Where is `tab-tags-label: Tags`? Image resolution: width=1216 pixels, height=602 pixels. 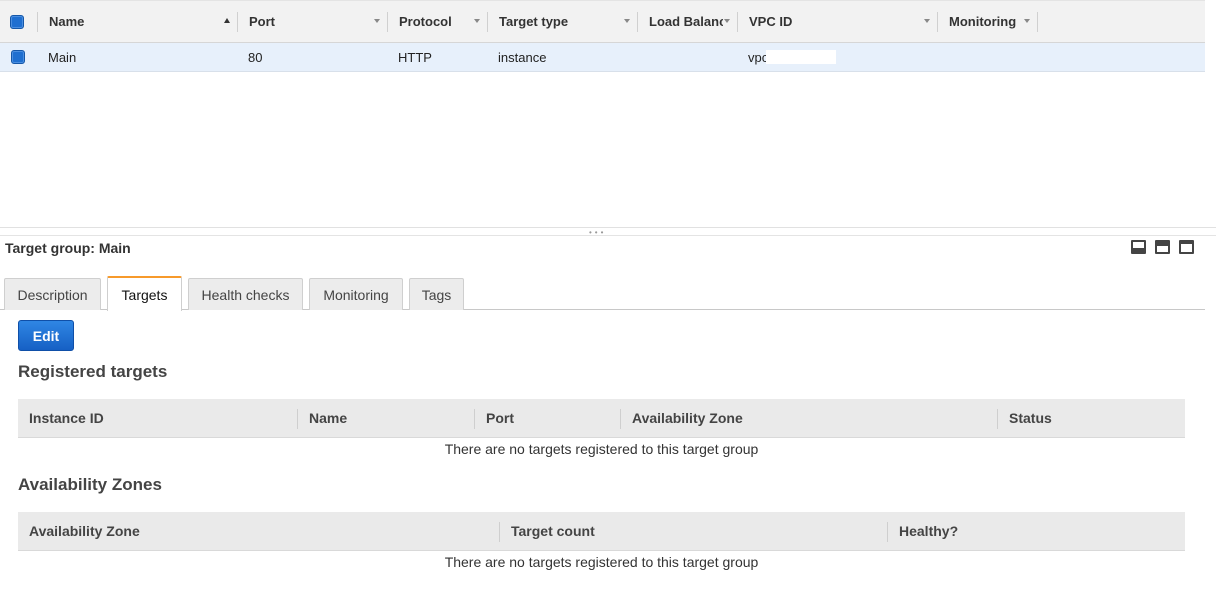 tab-tags-label: Tags is located at coordinates (436, 294).